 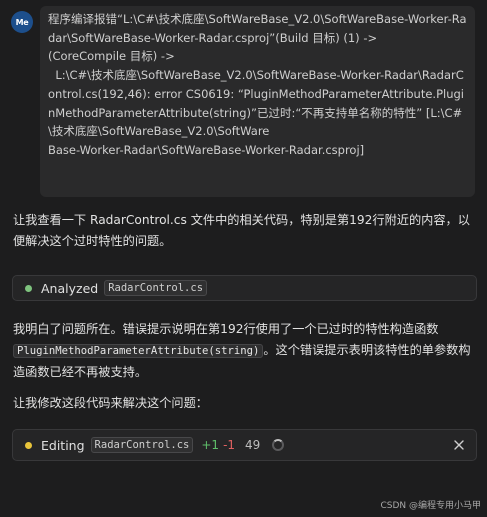 What do you see at coordinates (244, 445) in the screenshot?
I see `editing-card: Editing RadarControl.cs +1 -1 49` at bounding box center [244, 445].